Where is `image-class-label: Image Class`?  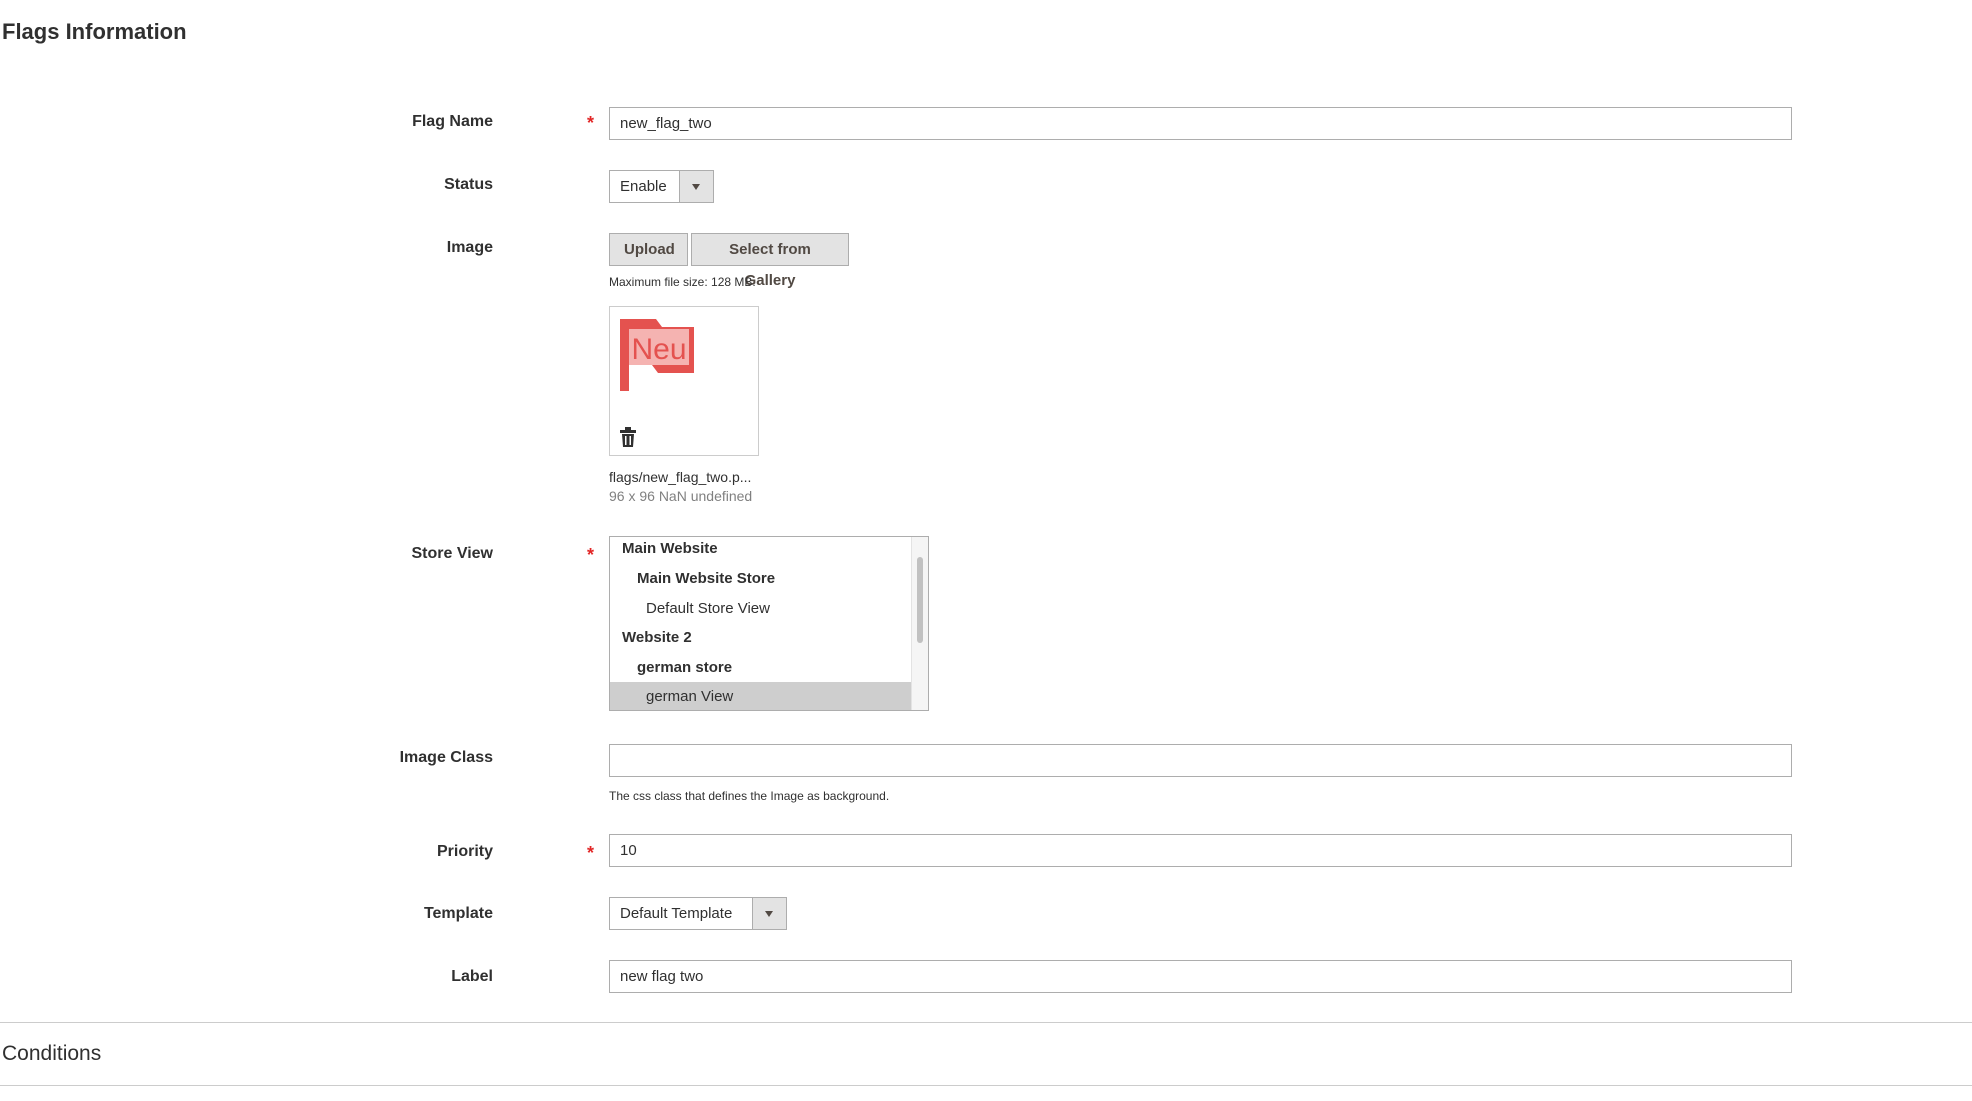
image-class-label: Image Class is located at coordinates (446, 757).